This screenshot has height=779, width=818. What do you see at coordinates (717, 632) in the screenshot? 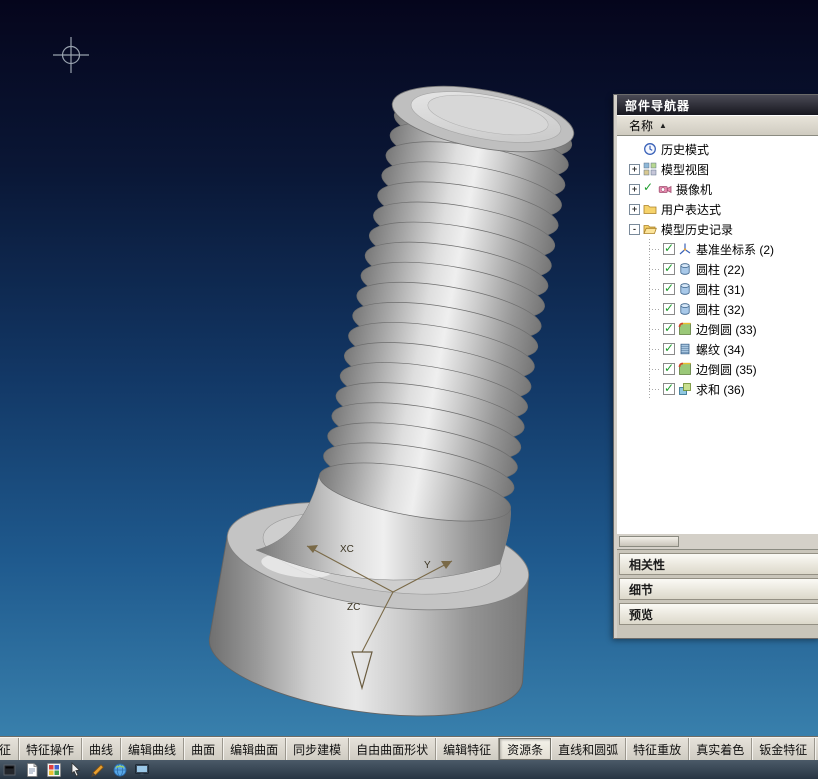
I see `panel-footer` at bounding box center [717, 632].